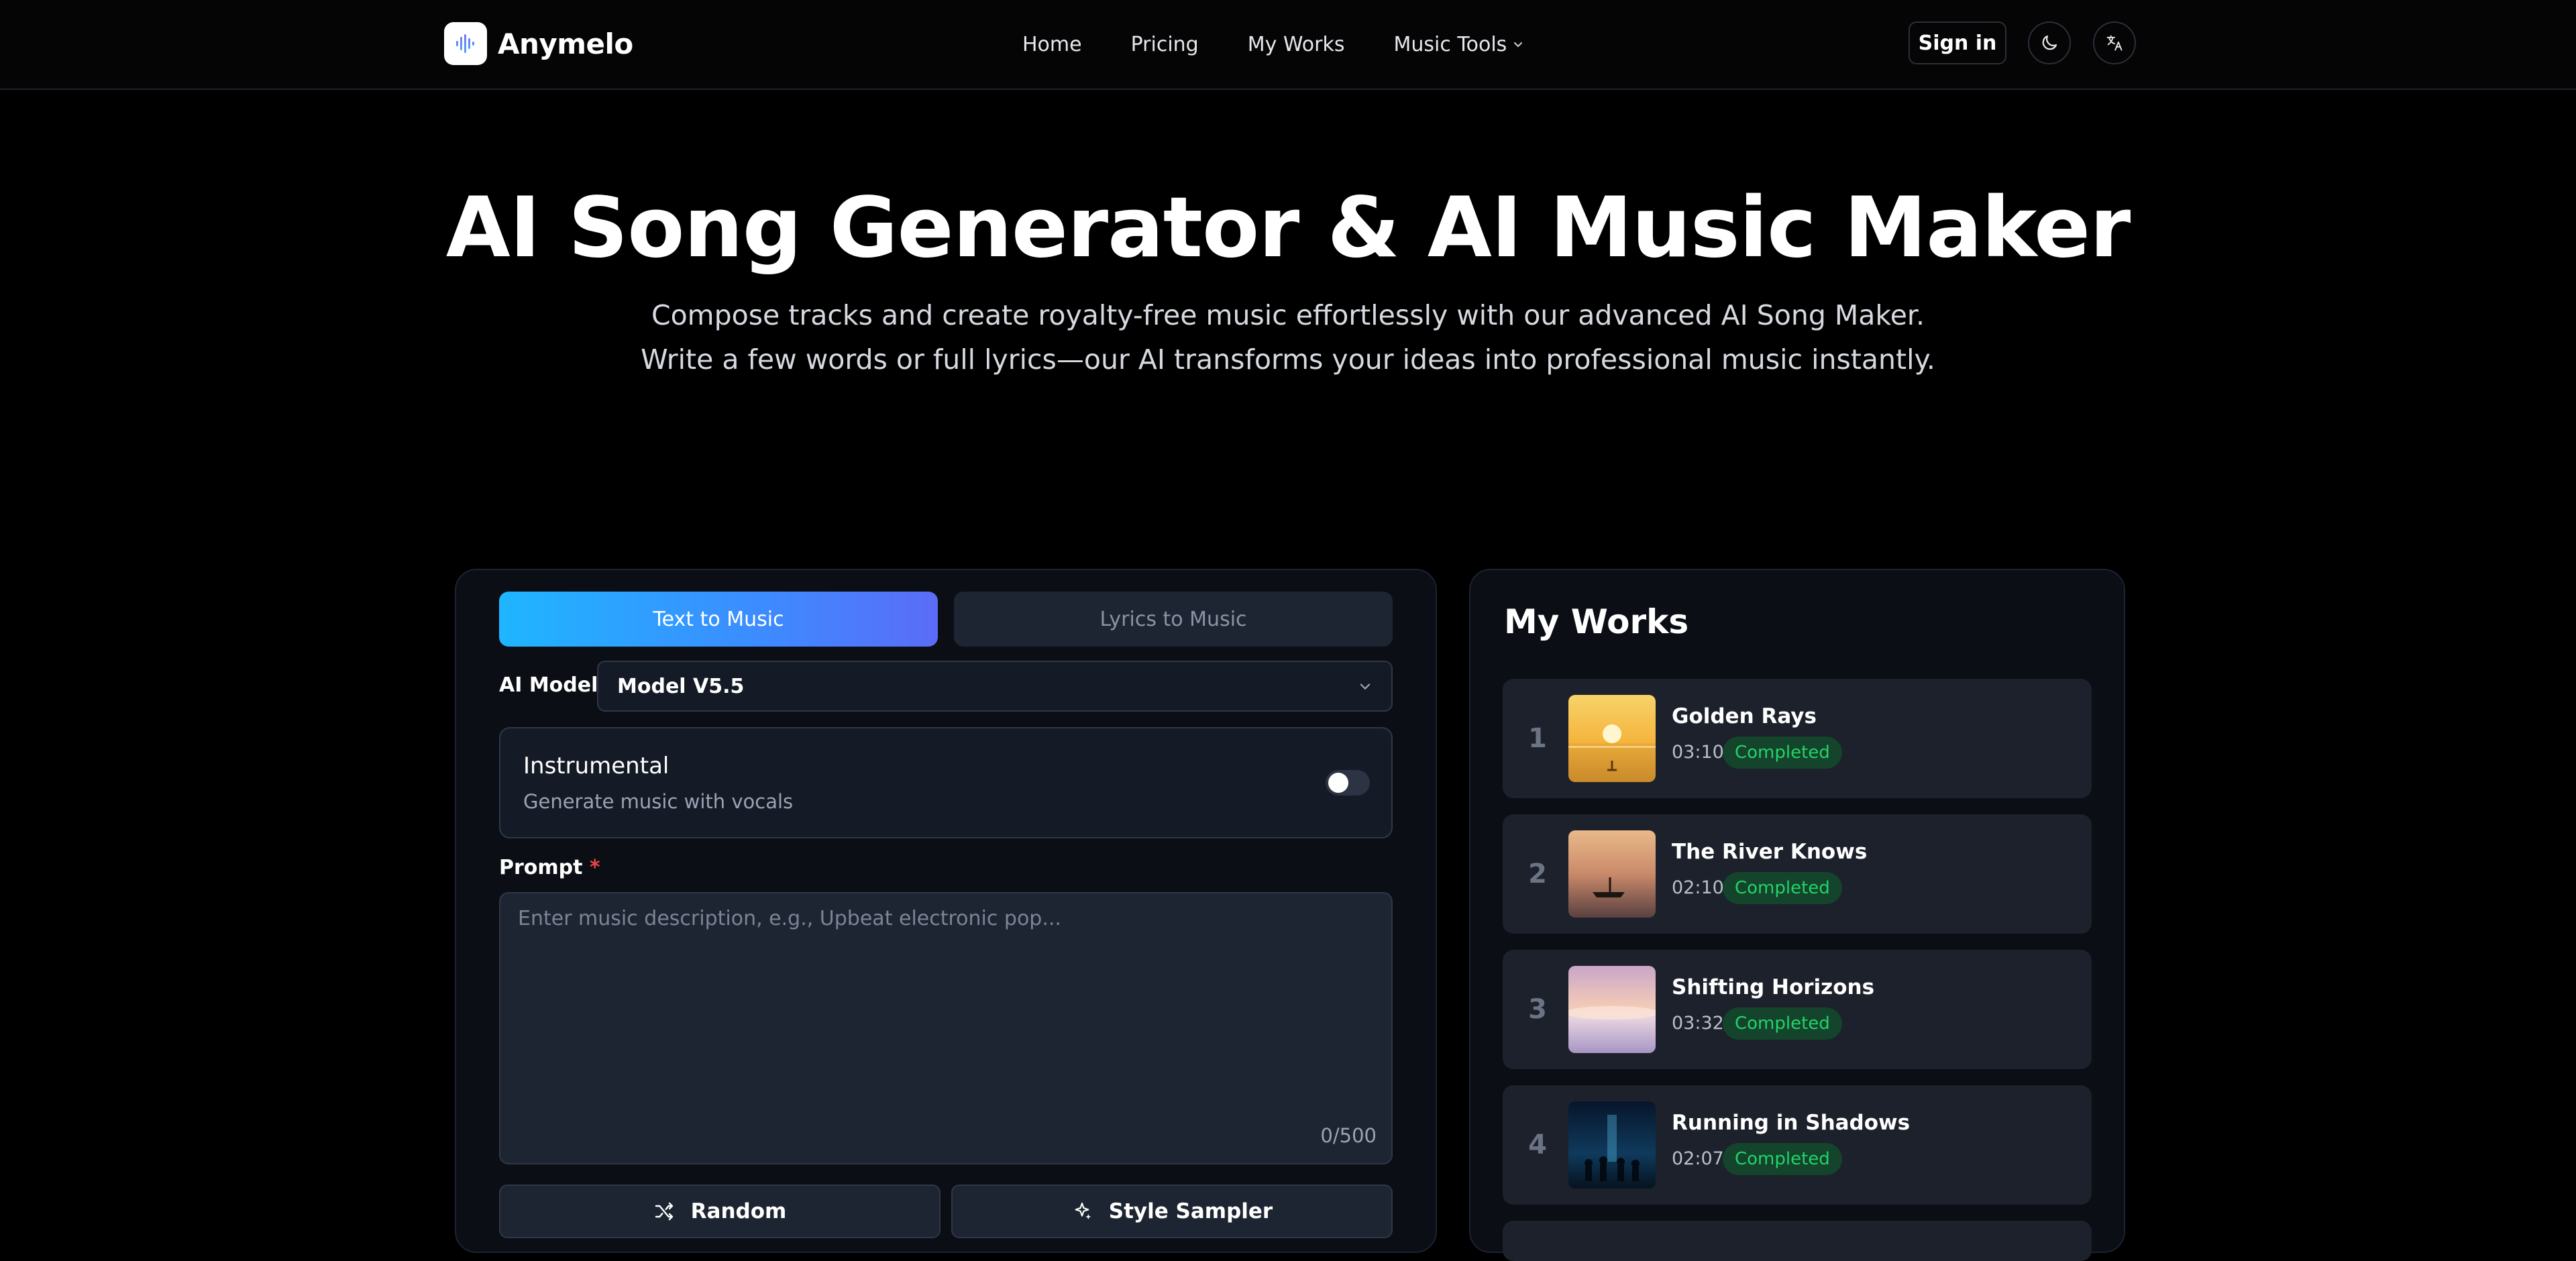  I want to click on nav-link-home: Home, so click(1052, 45).